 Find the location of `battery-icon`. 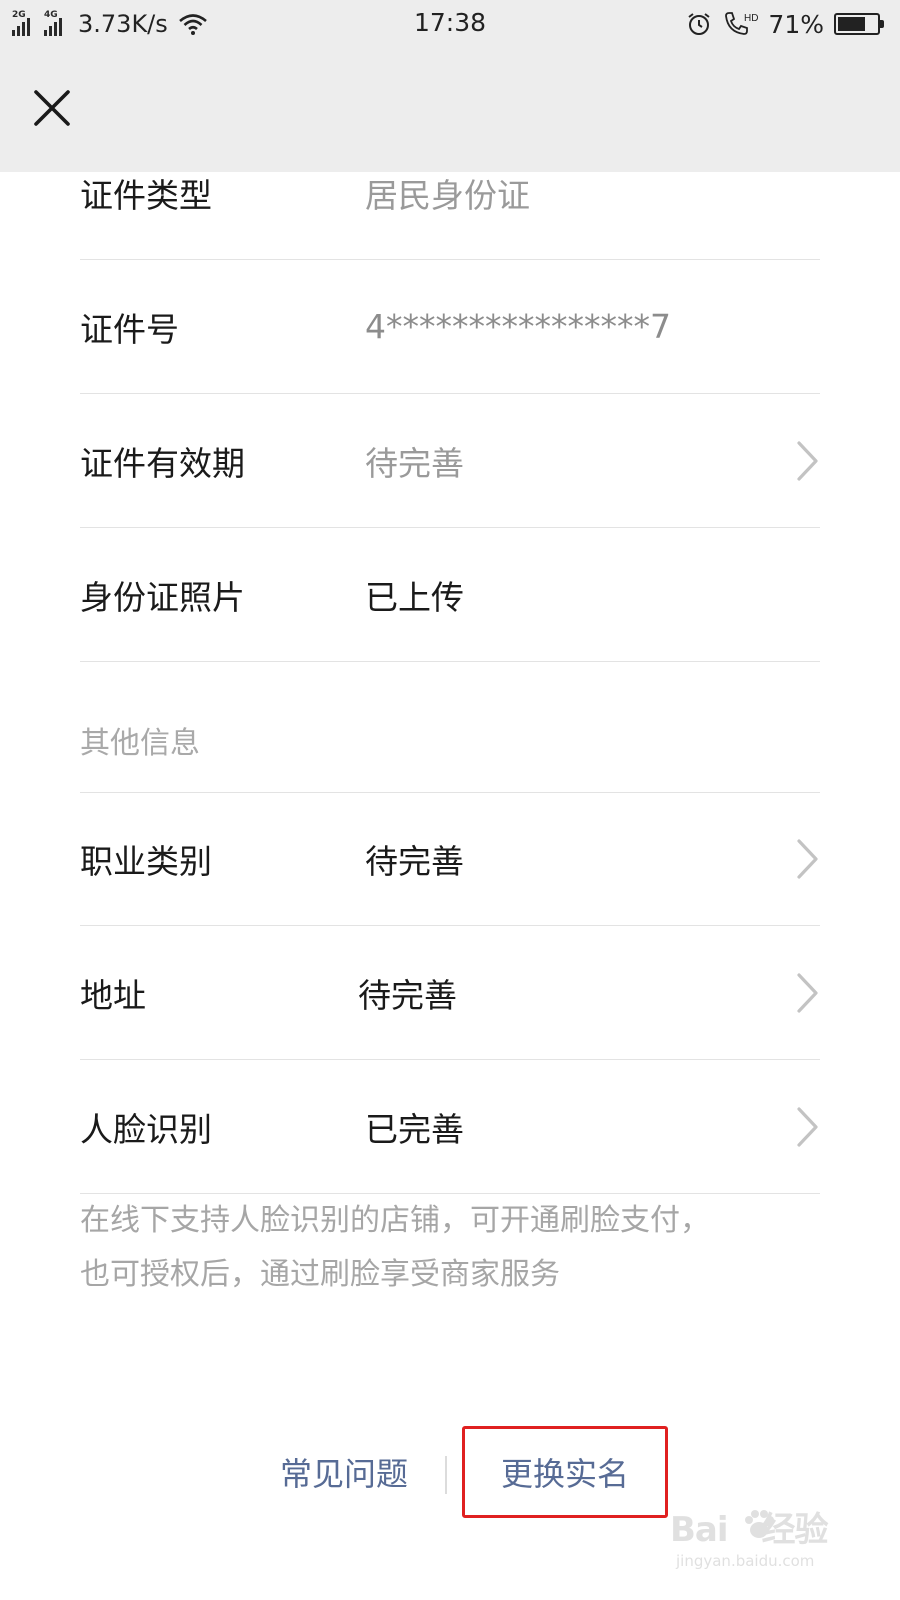

battery-icon is located at coordinates (859, 24).